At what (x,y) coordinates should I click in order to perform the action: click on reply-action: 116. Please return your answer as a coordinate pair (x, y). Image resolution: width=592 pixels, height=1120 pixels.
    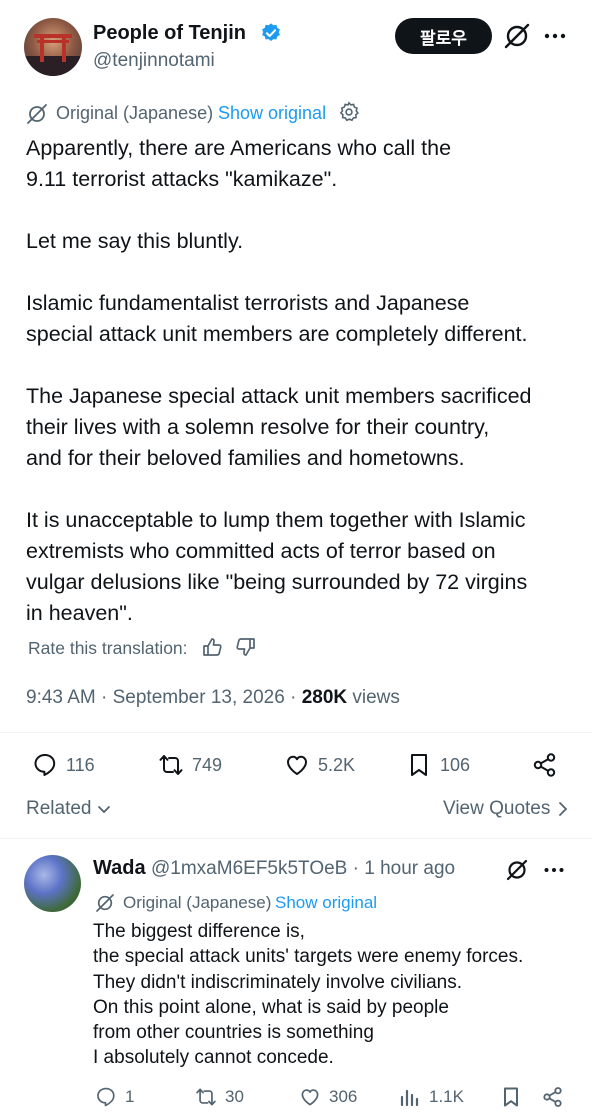
    Looking at the image, I should click on (63, 765).